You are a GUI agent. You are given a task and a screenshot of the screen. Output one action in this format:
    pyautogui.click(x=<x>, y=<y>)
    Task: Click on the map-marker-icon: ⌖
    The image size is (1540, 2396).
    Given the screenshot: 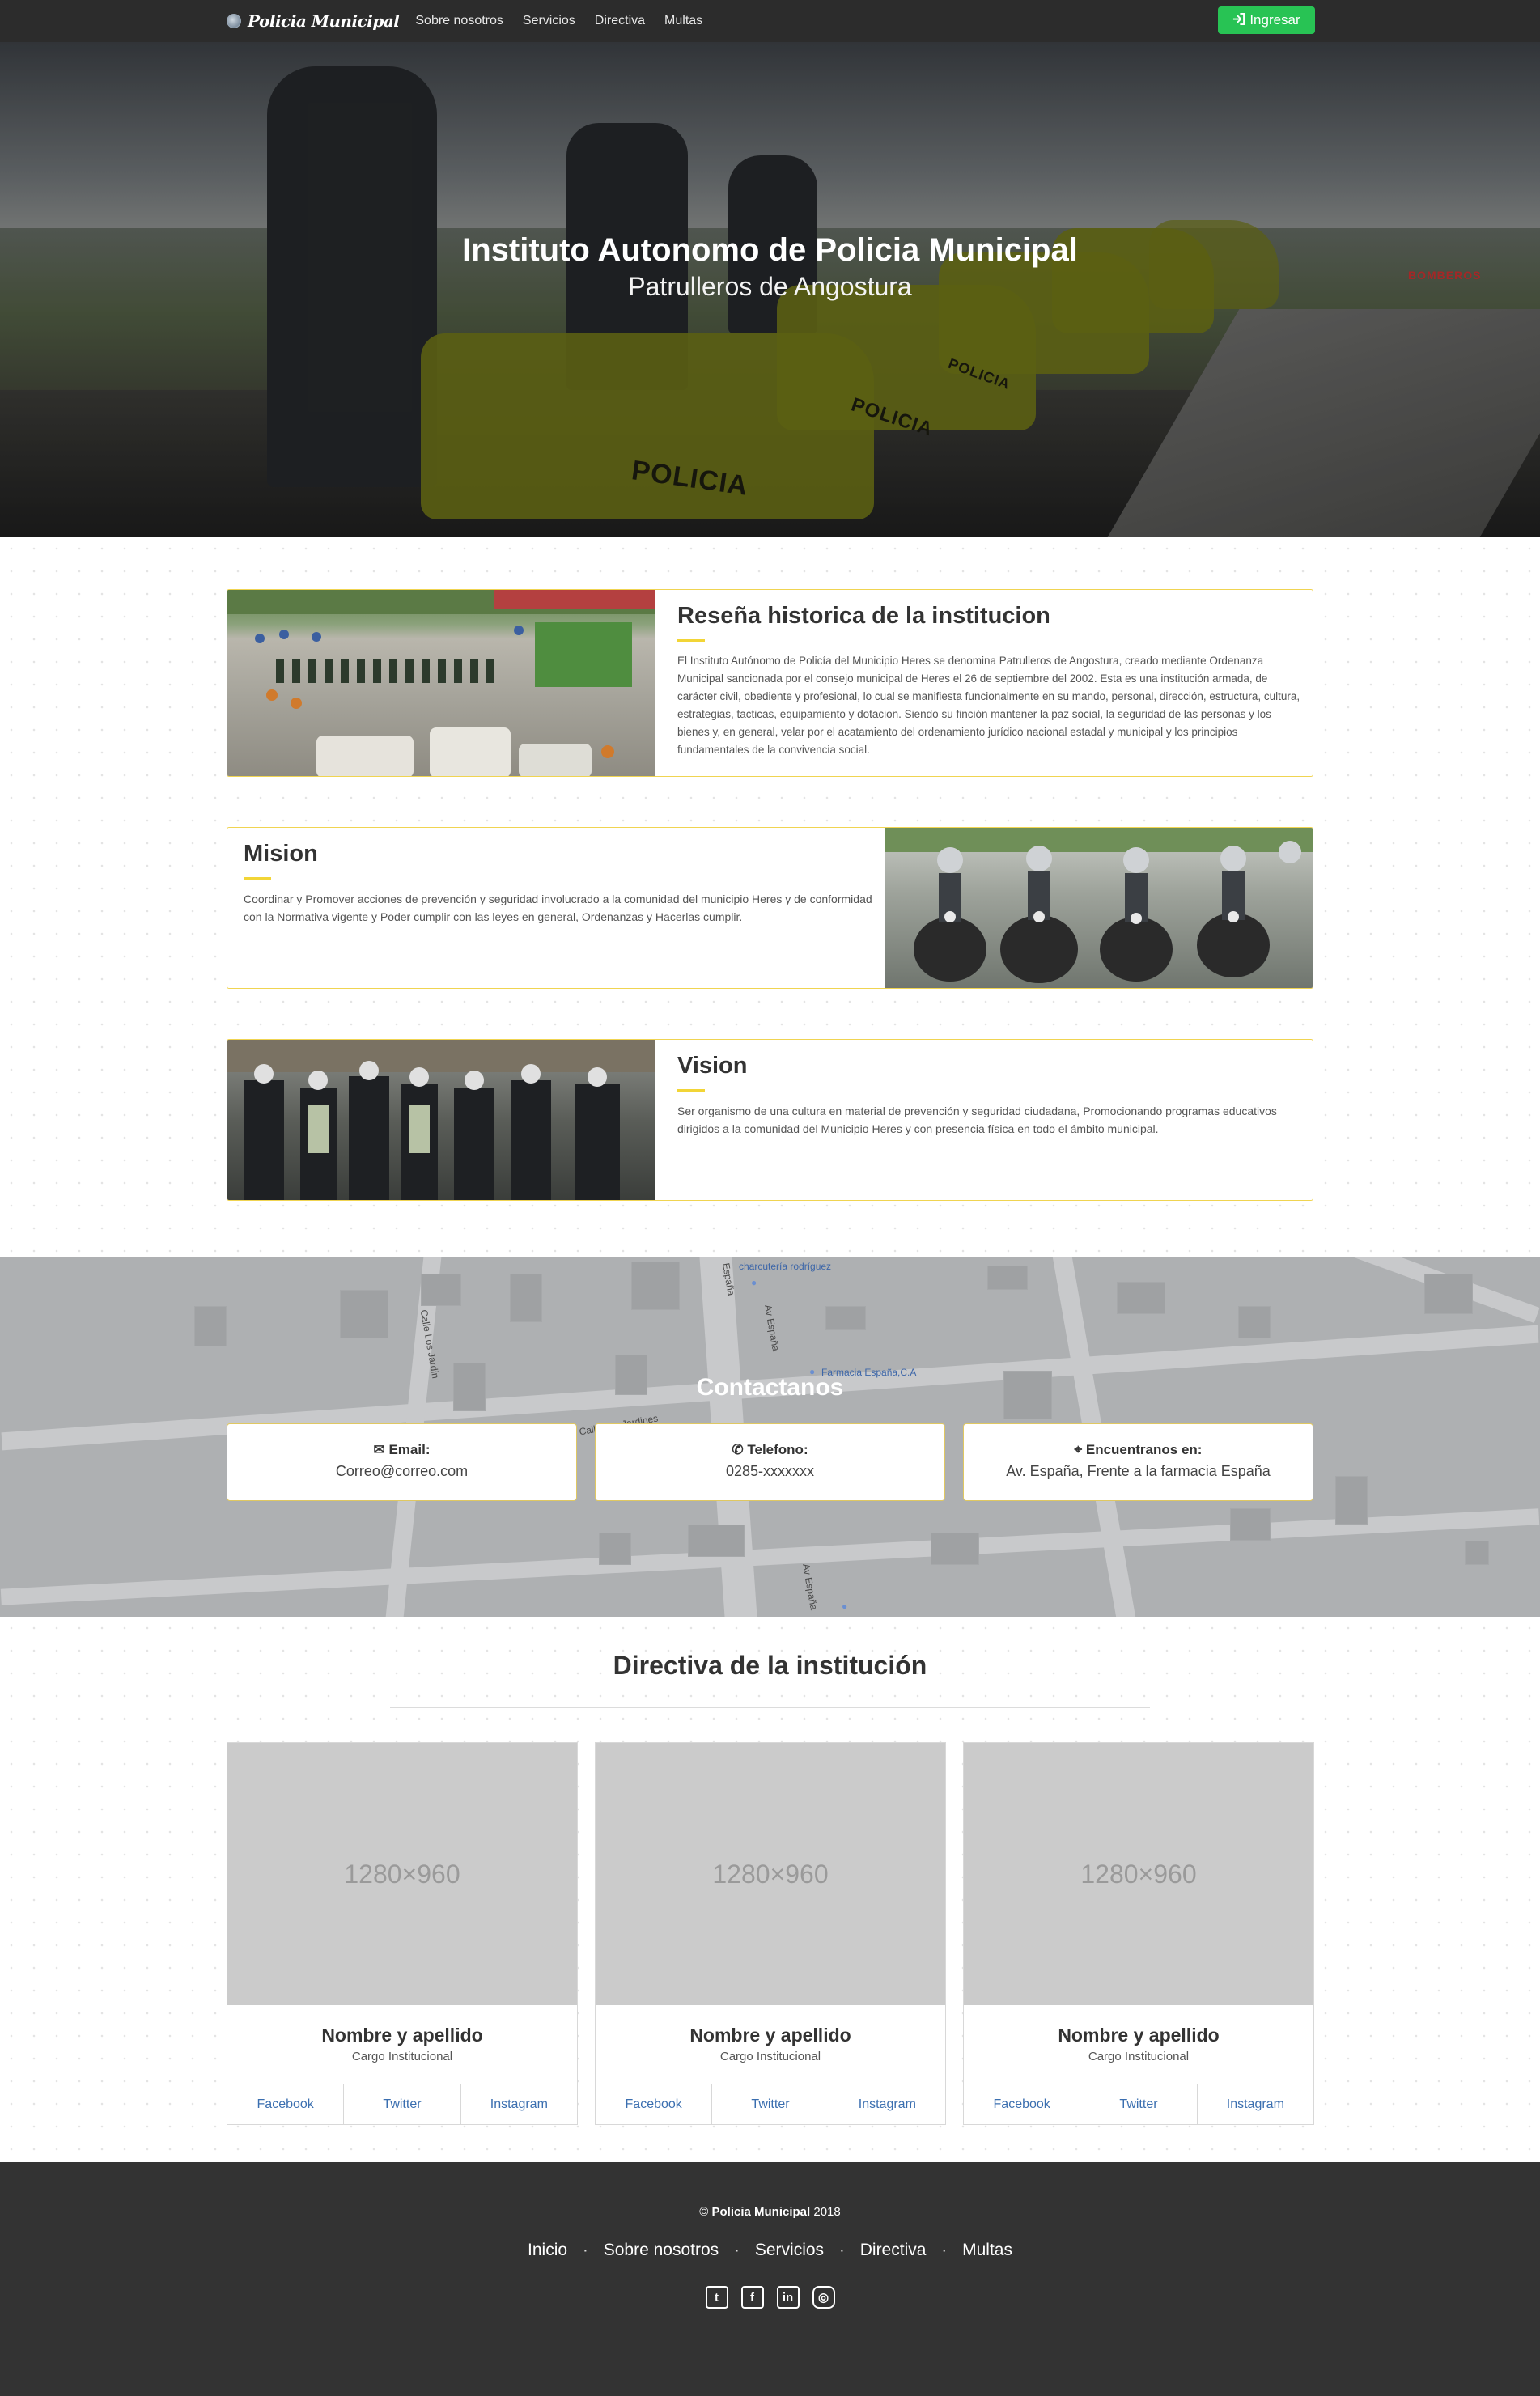 What is the action you would take?
    pyautogui.click(x=1078, y=1450)
    